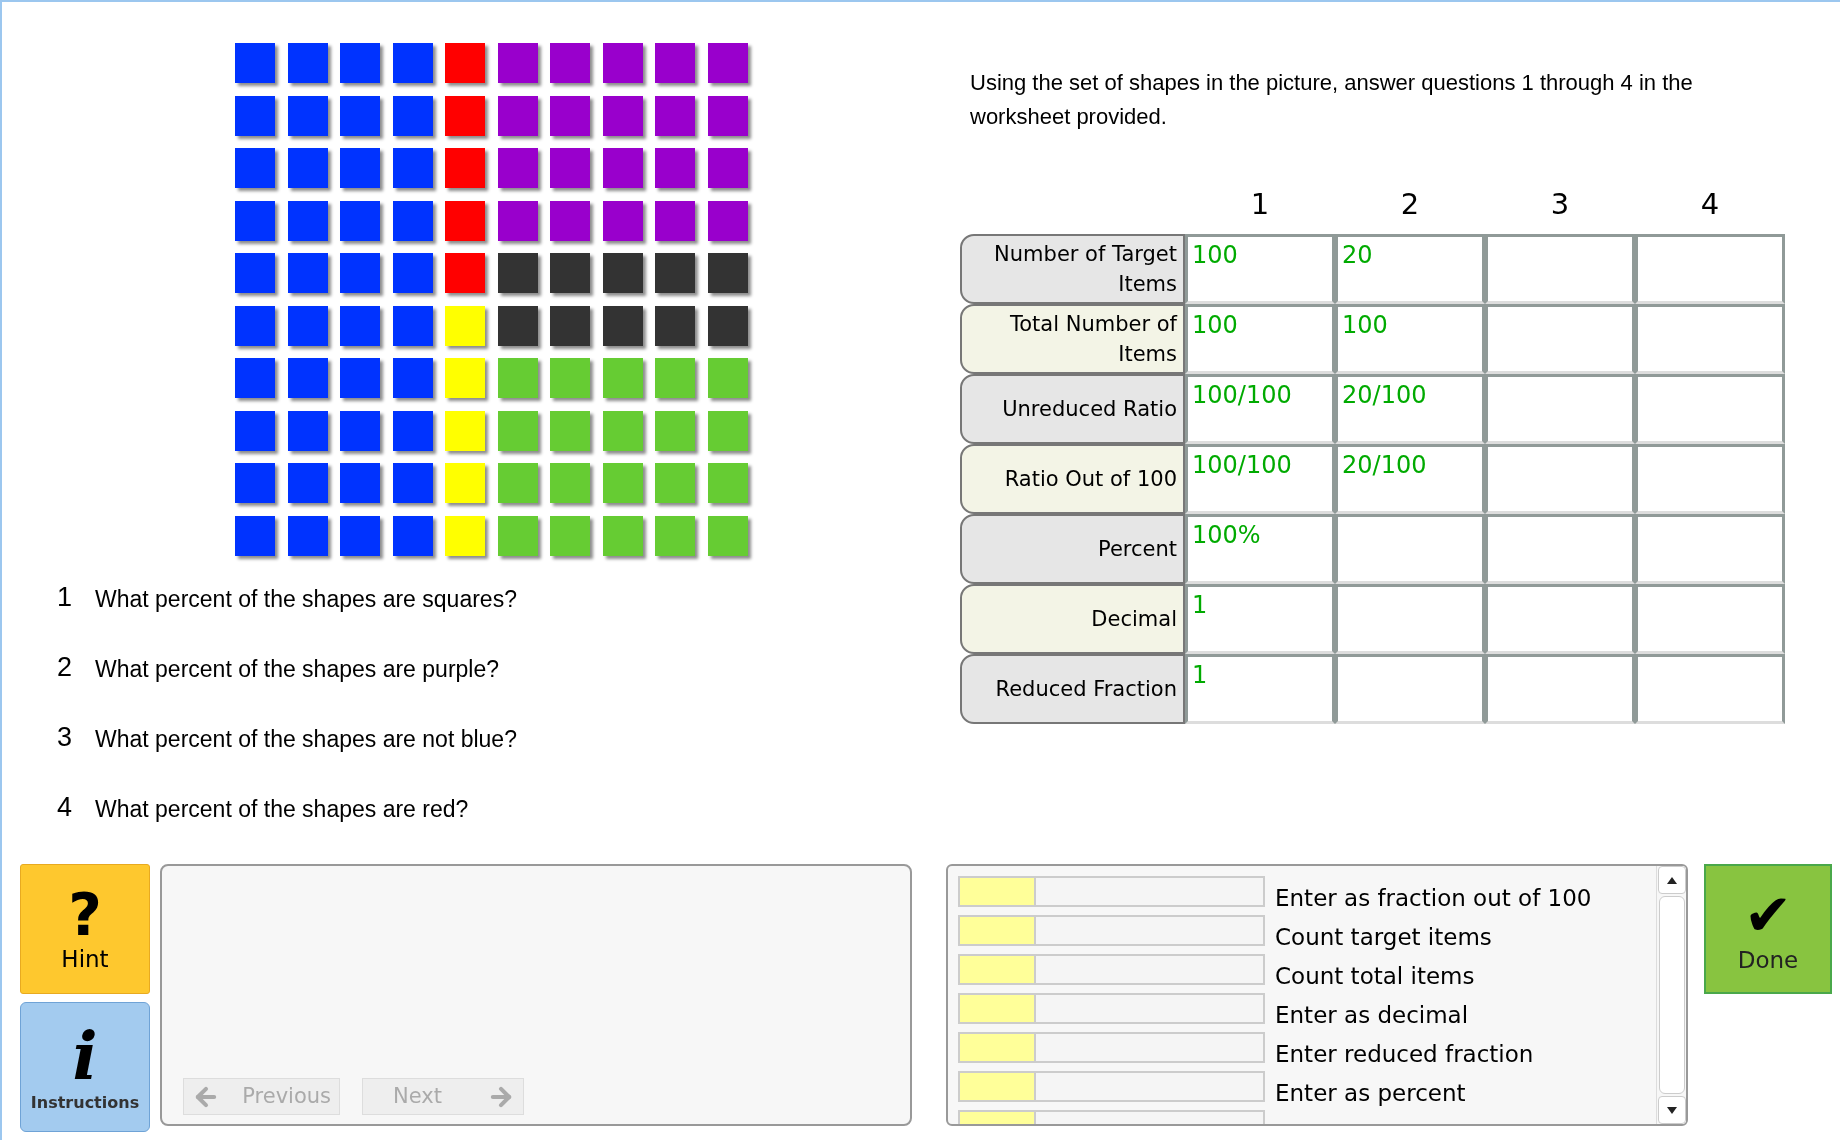 Image resolution: width=1840 pixels, height=1140 pixels. What do you see at coordinates (297, 669) in the screenshot?
I see `question-text: What percent of the shapes are purple?` at bounding box center [297, 669].